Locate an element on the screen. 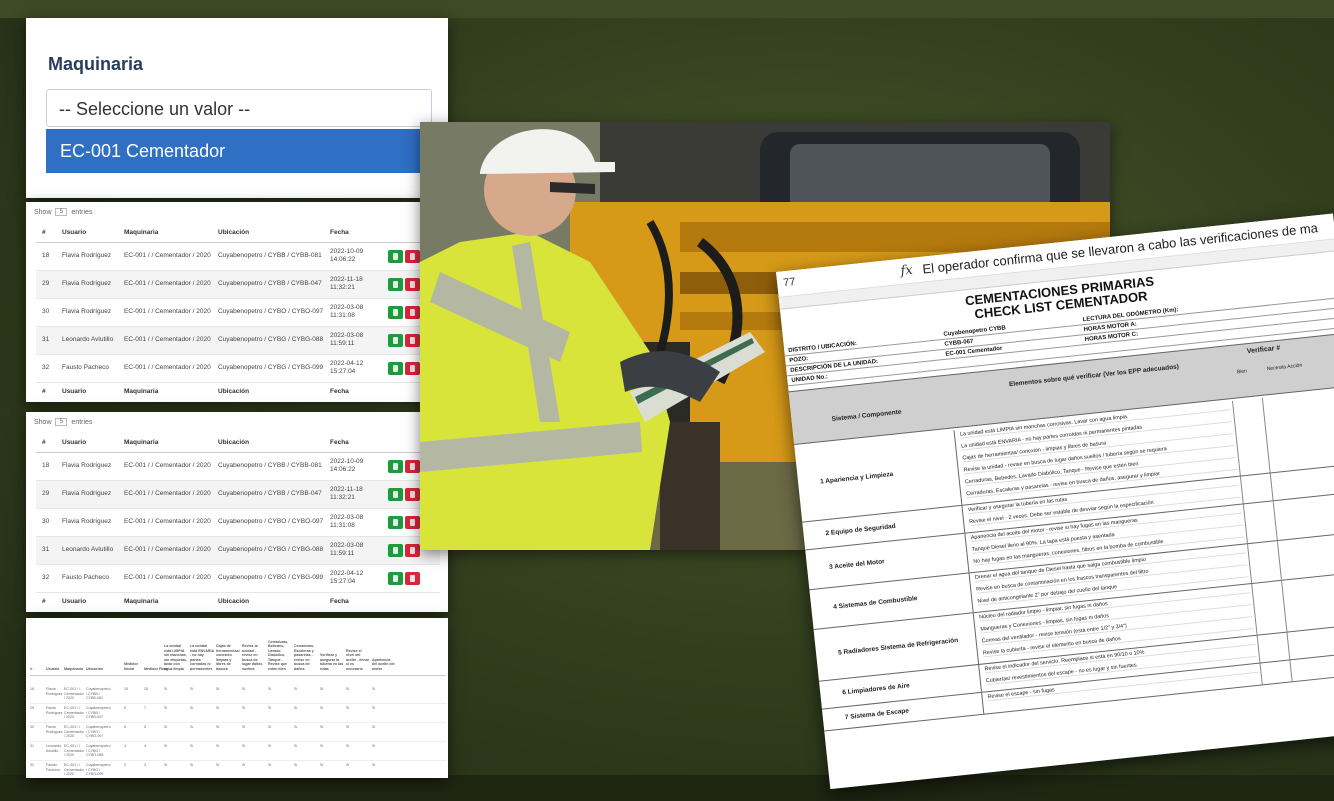  header-componente: Sistema / Componente is located at coordinates (866, 415).